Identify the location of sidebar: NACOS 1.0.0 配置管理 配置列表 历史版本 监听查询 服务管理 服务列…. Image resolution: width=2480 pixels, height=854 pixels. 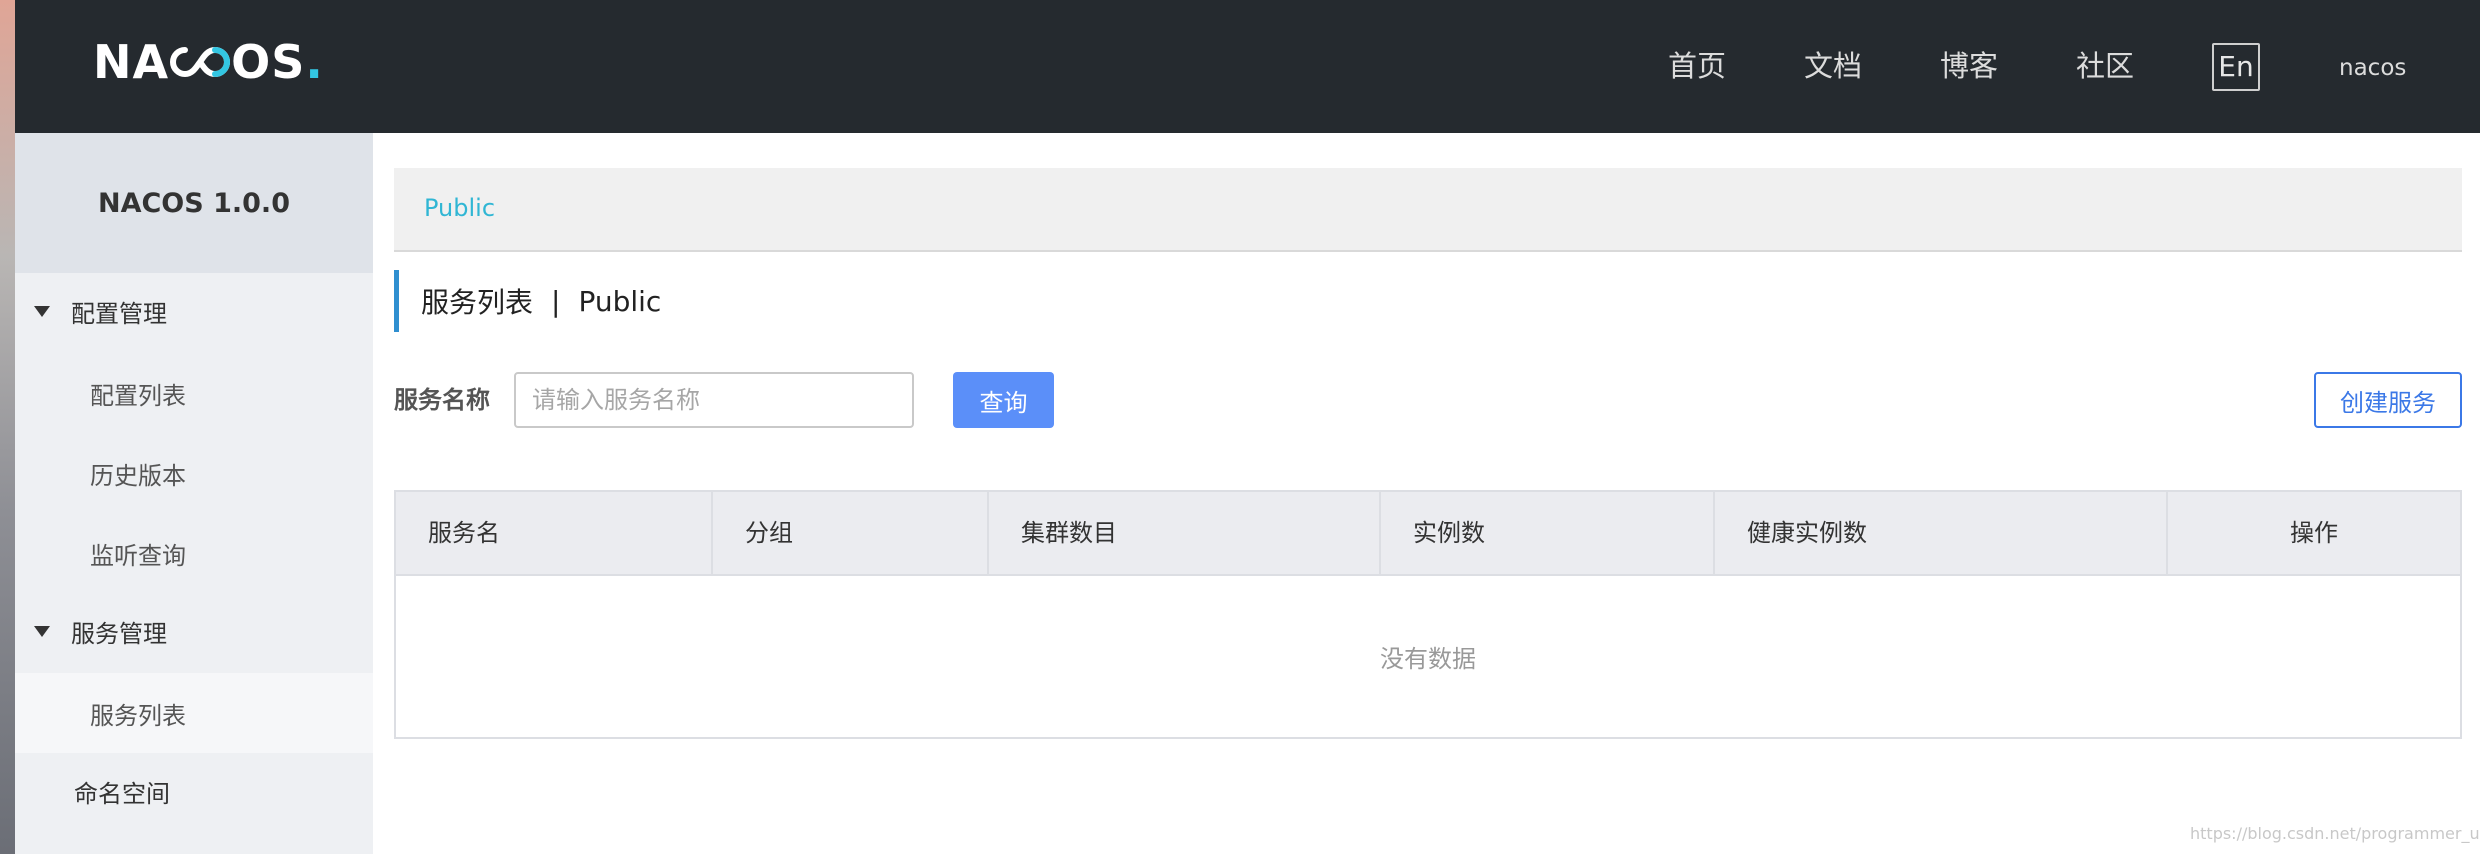
(194, 493).